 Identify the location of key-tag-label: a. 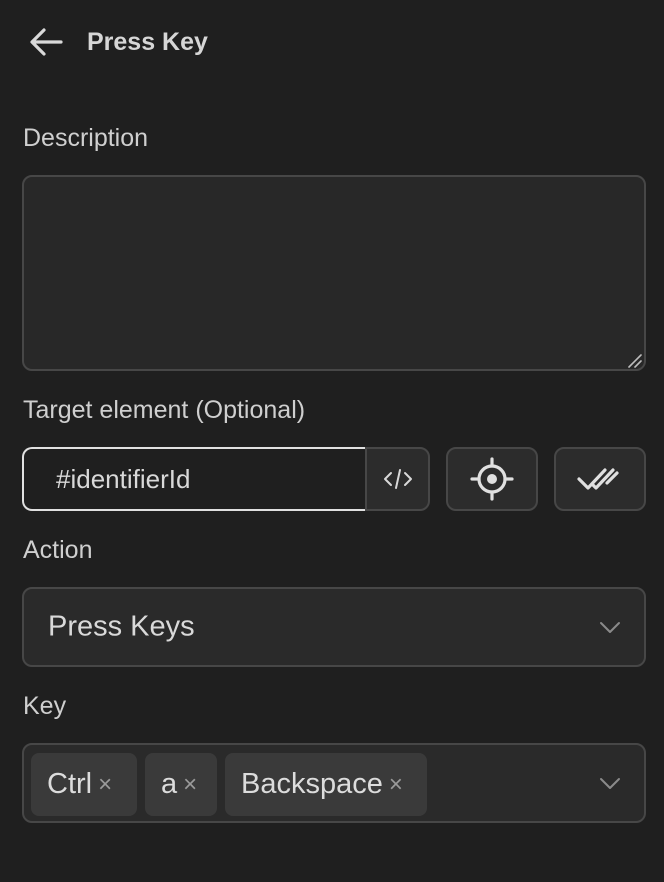
(169, 784).